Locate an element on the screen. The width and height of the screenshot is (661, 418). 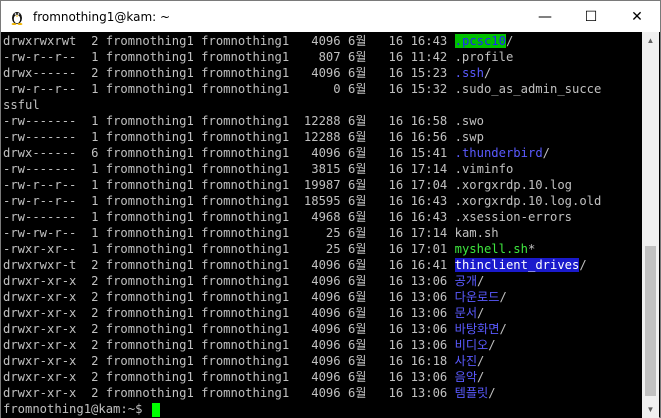
file-size: 19987 is located at coordinates (322, 185).